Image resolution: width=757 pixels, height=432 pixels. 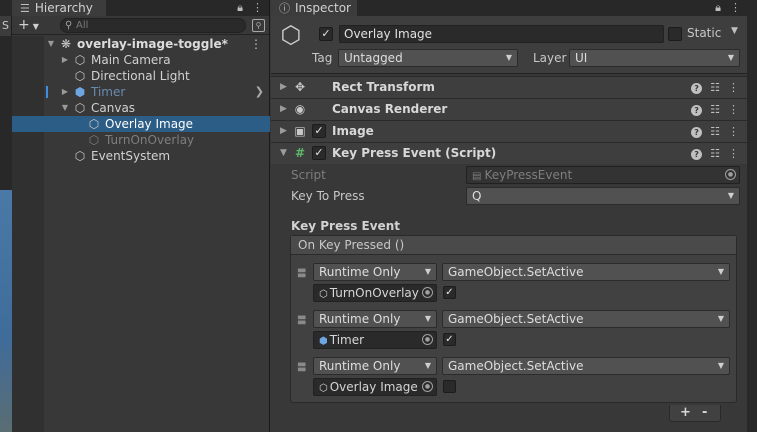 I want to click on tree-row-label: EventSystem, so click(x=131, y=156).